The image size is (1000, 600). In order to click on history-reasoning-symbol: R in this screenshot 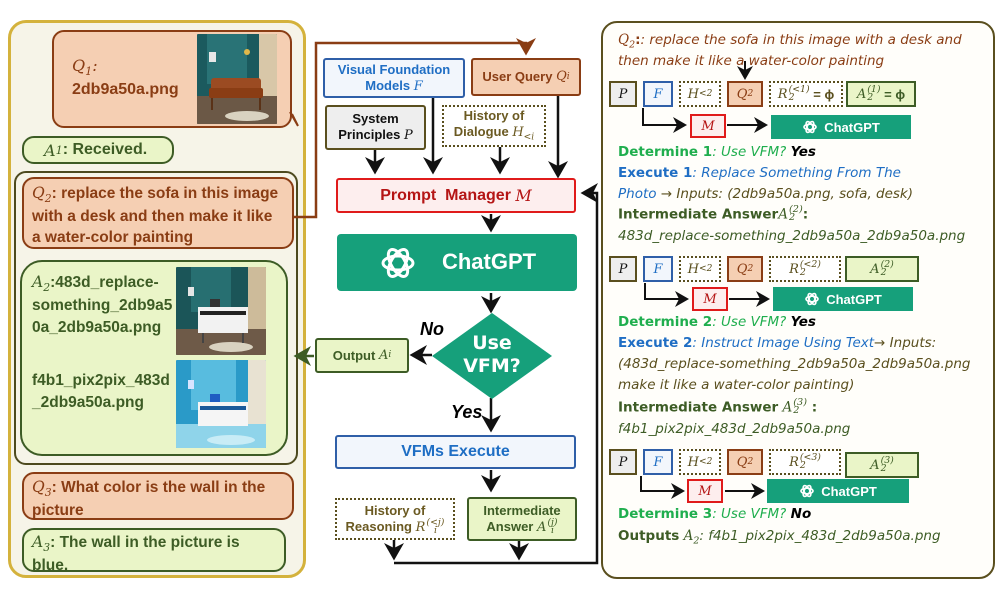, I will do `click(420, 527)`.